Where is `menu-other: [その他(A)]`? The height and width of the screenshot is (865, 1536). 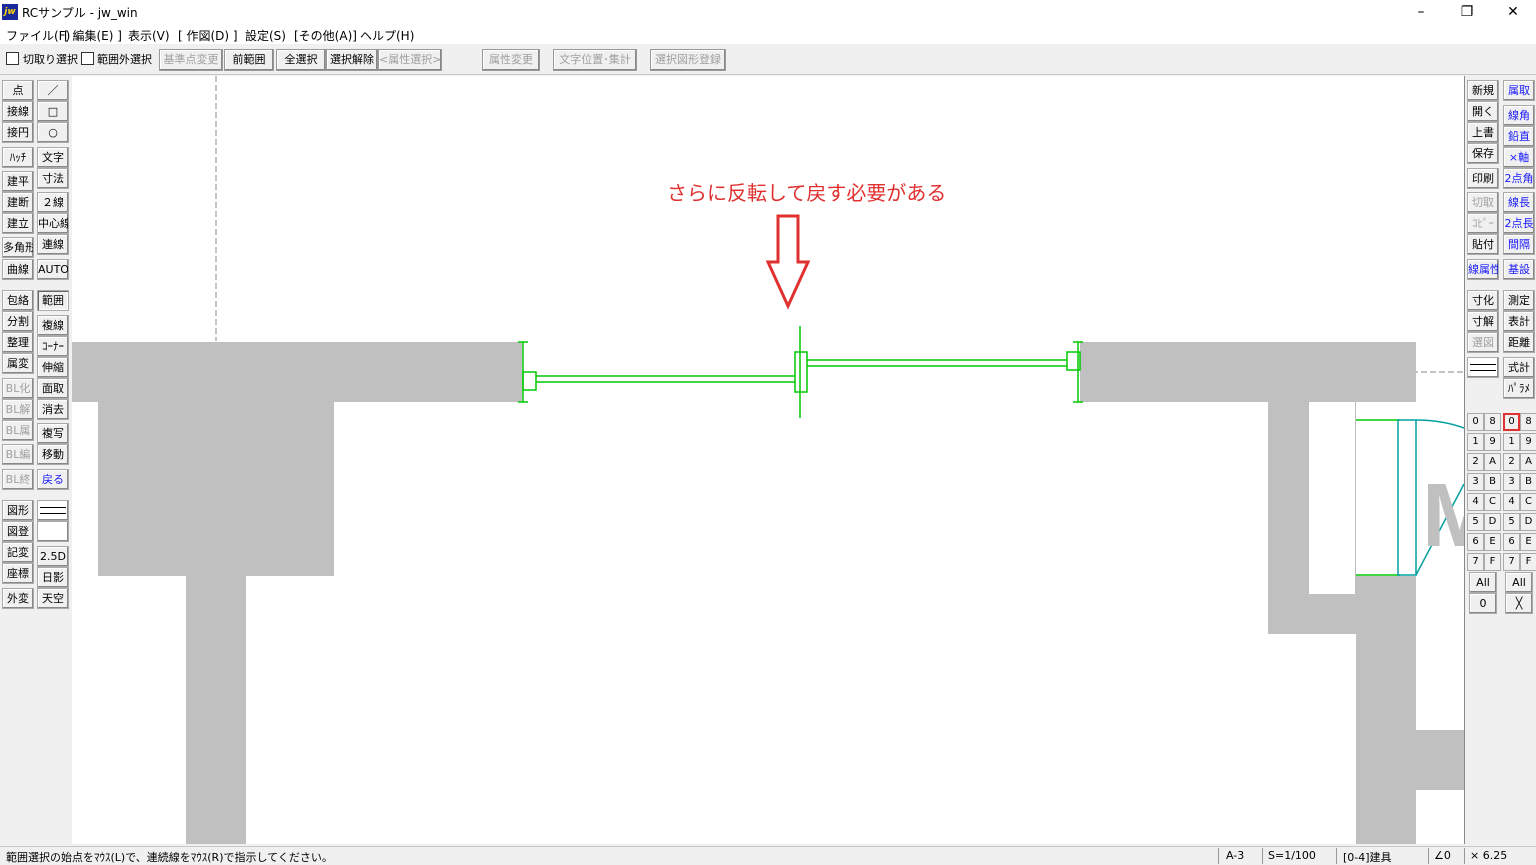 menu-other: [その他(A)] is located at coordinates (325, 35).